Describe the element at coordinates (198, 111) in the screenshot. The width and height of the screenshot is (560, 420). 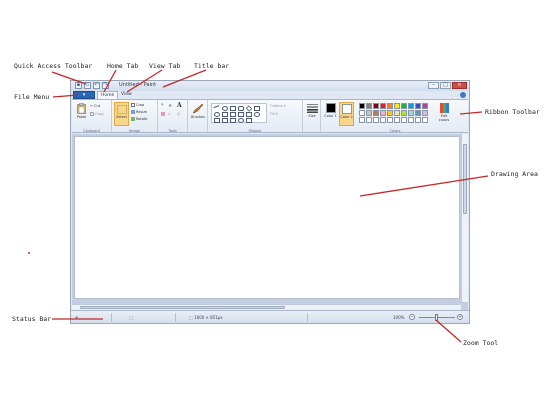
I see `brushes-button: Brushes` at that location.